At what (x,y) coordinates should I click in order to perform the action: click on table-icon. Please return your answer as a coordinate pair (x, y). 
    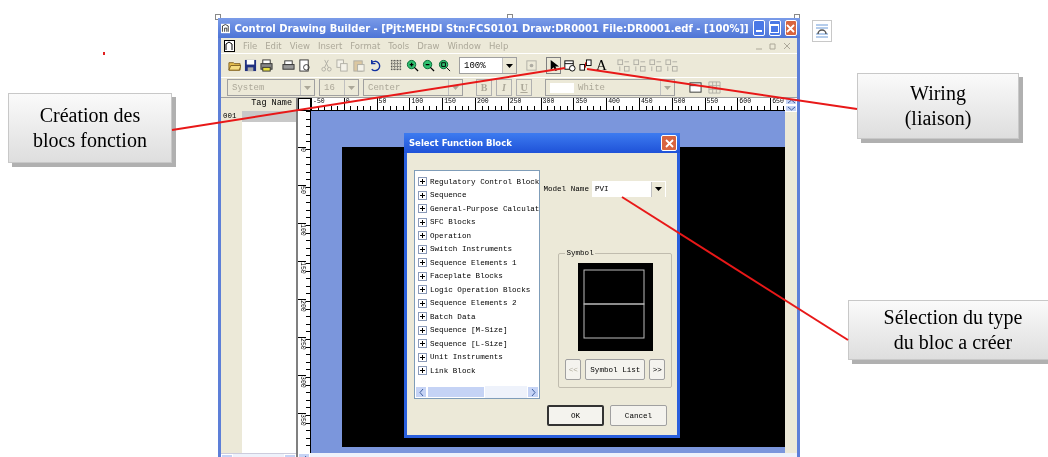
    Looking at the image, I should click on (714, 87).